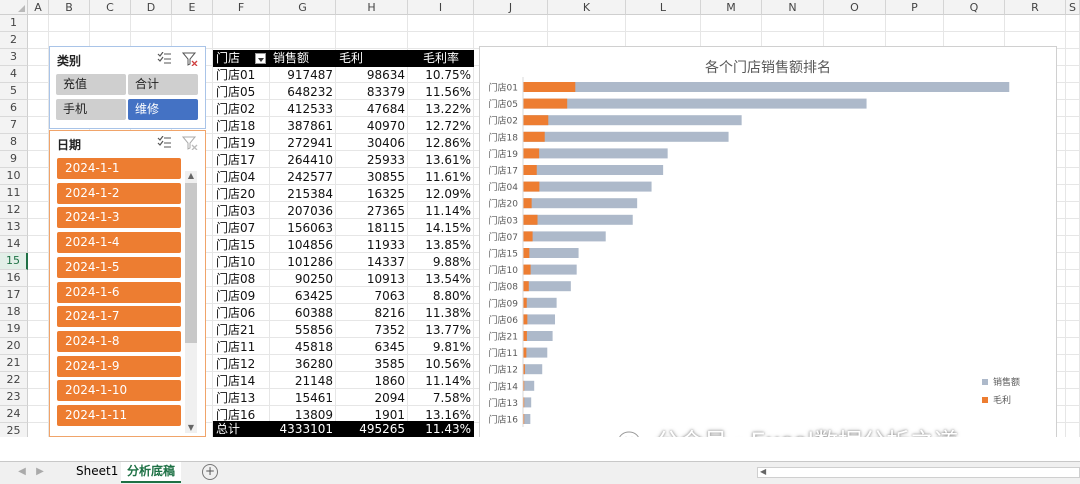 The width and height of the screenshot is (1080, 484). Describe the element at coordinates (303, 143) in the screenshot. I see `pivot-cell-sales: 272941` at that location.